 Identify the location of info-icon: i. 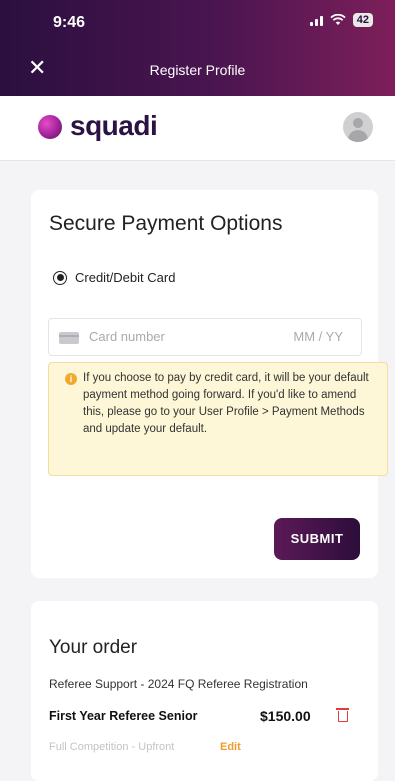
(71, 379).